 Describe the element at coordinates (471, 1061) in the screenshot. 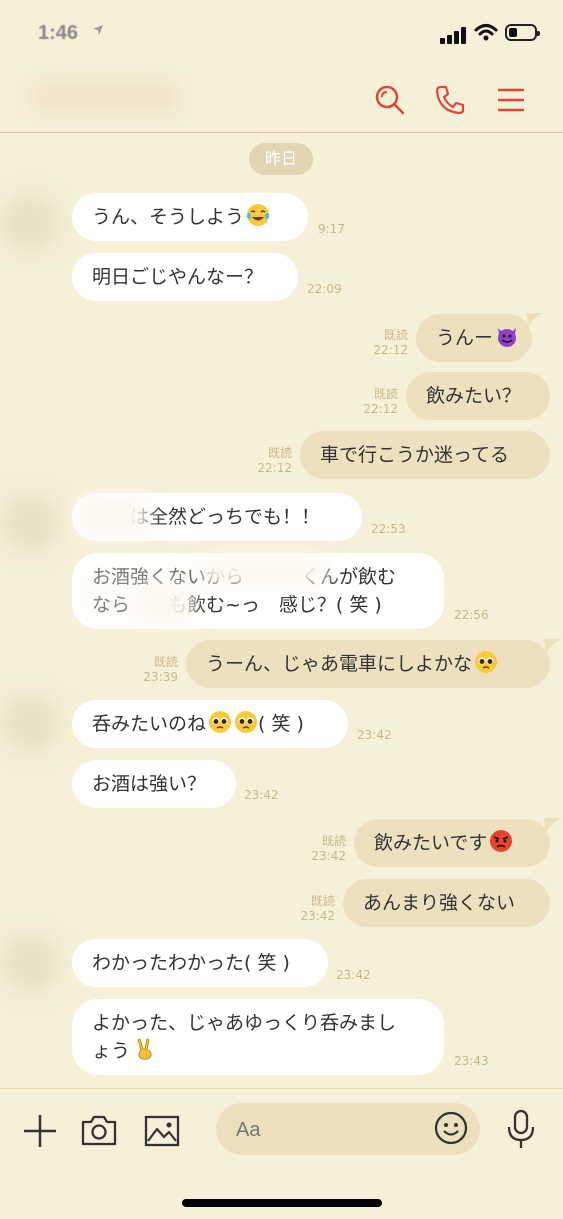

I see `timestamp: 23:43` at that location.